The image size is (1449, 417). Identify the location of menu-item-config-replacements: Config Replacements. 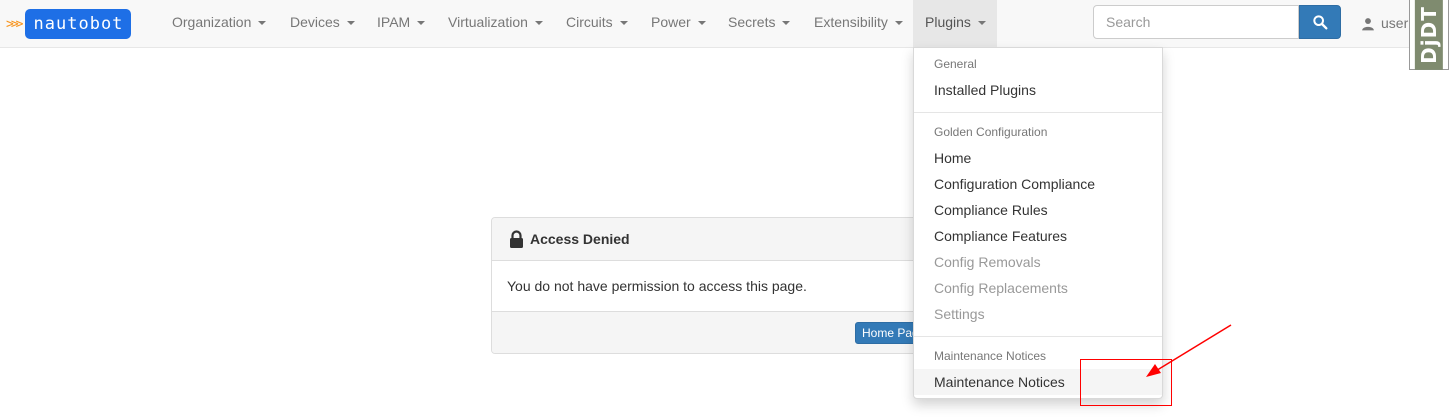
(1038, 288).